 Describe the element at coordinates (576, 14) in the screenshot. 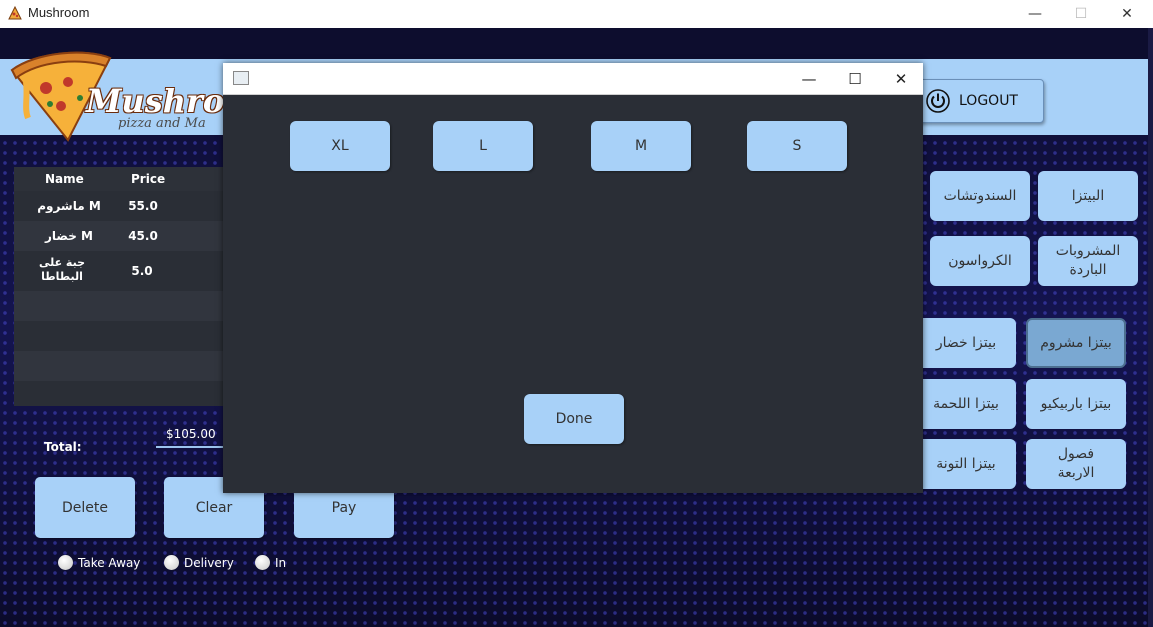

I see `window-titlebar: Mushroom — ☐ ✕` at that location.